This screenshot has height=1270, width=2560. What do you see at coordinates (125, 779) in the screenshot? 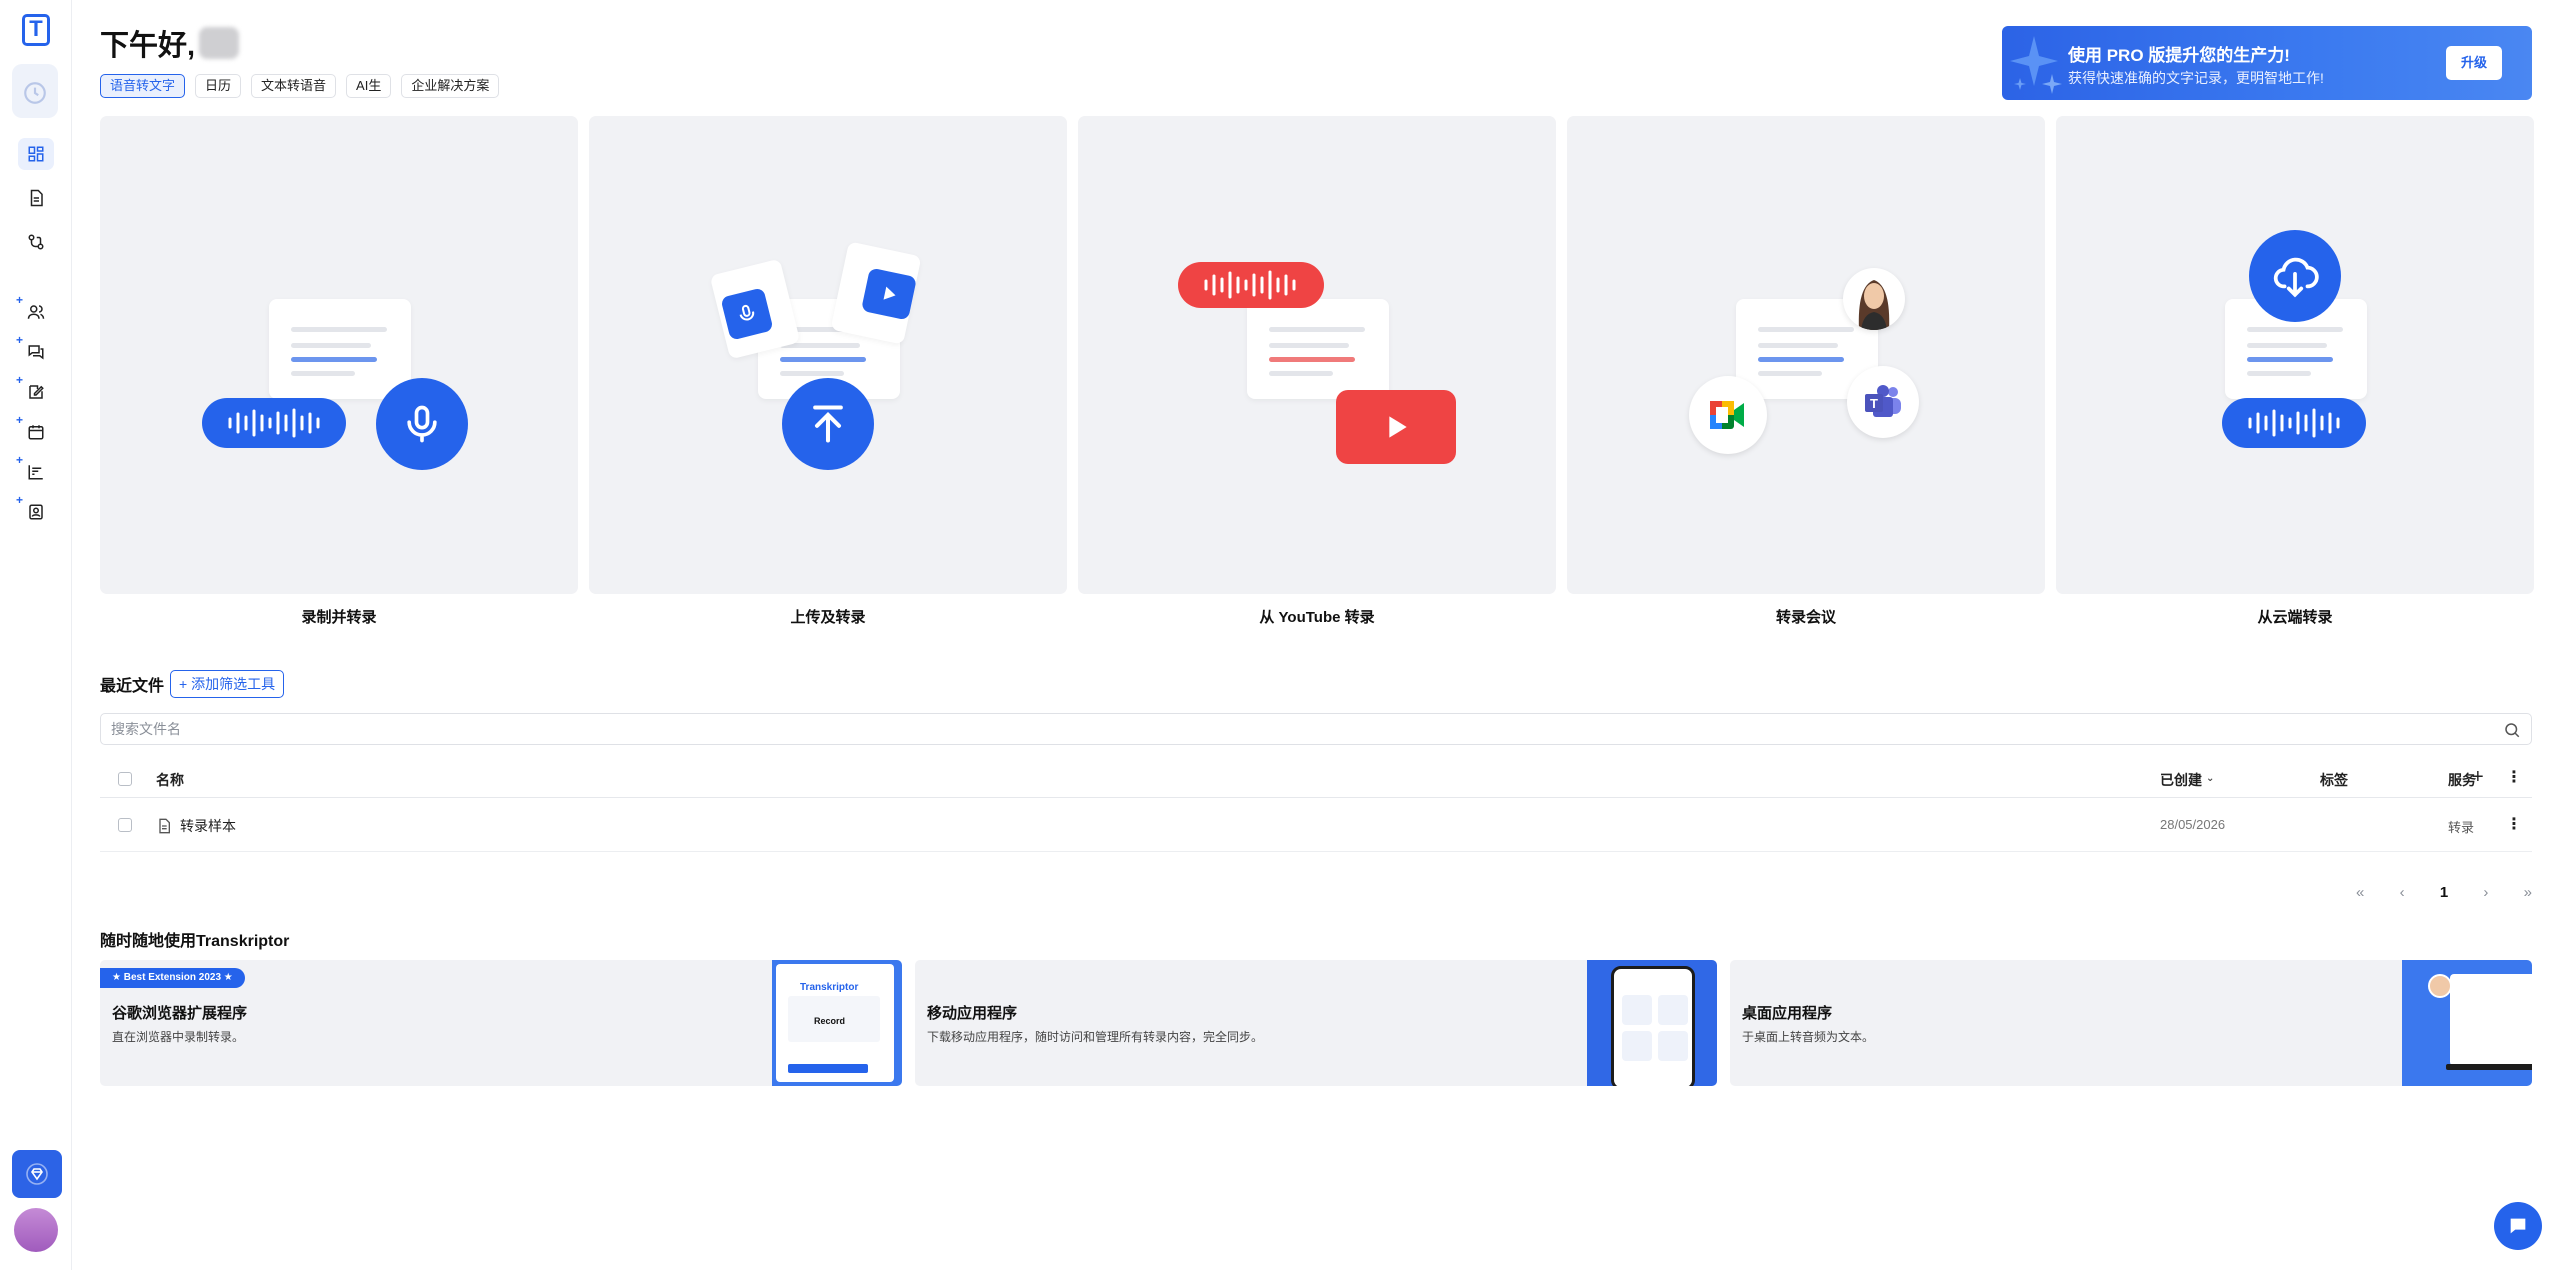
I see `select-all-checkbox` at bounding box center [125, 779].